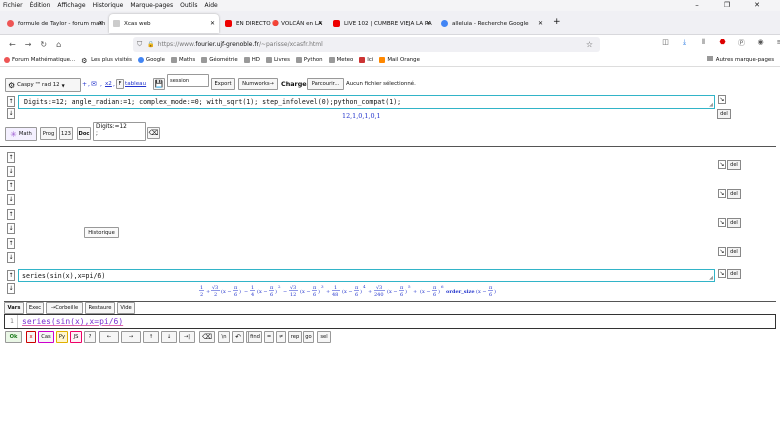 The height and width of the screenshot is (439, 780). What do you see at coordinates (382, 23) in the screenshot?
I see `tab-live: LIVE 102 | CUMBRE VIEJA LA PA ✕` at bounding box center [382, 23].